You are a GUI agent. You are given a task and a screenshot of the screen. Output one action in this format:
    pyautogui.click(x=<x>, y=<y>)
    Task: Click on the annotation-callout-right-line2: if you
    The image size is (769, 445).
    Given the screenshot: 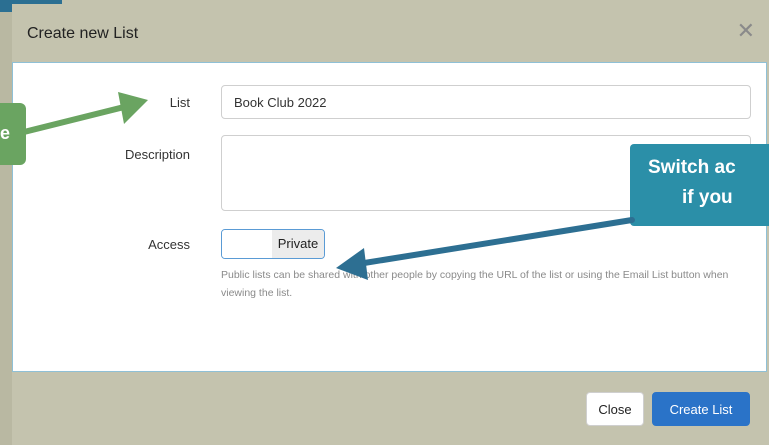 What is the action you would take?
    pyautogui.click(x=707, y=197)
    